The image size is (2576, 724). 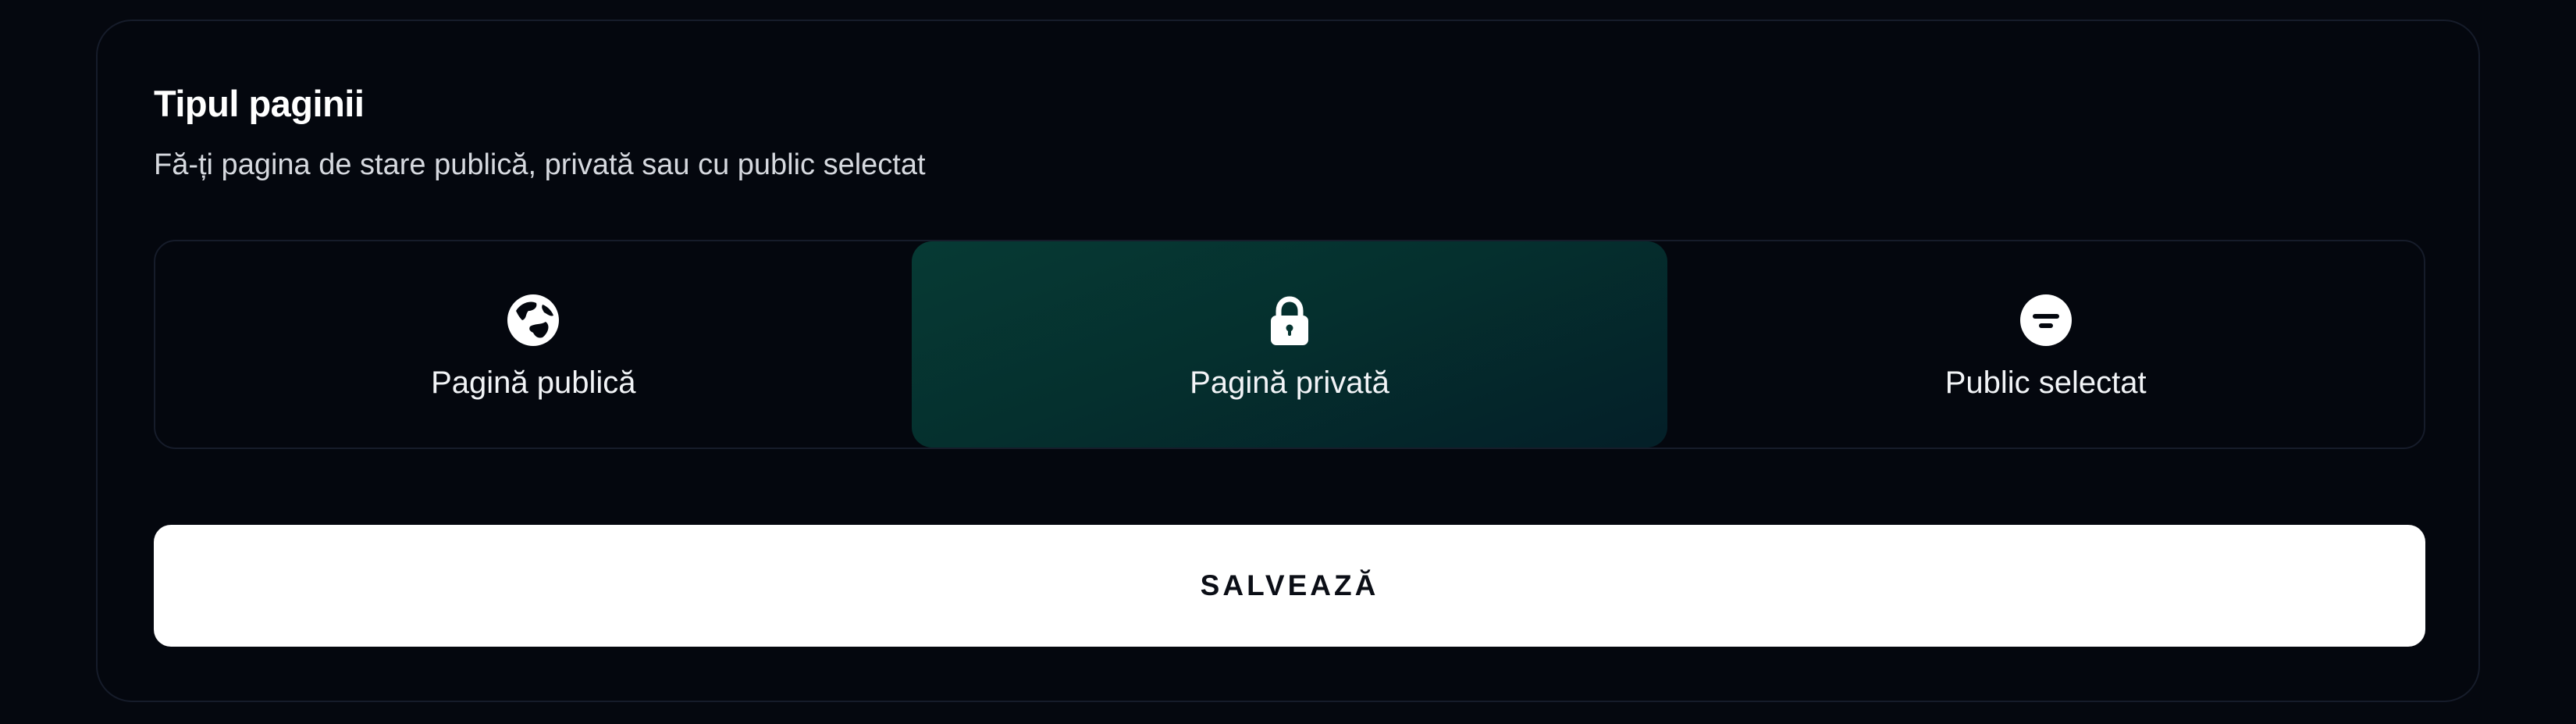 I want to click on filter-icon, so click(x=2046, y=320).